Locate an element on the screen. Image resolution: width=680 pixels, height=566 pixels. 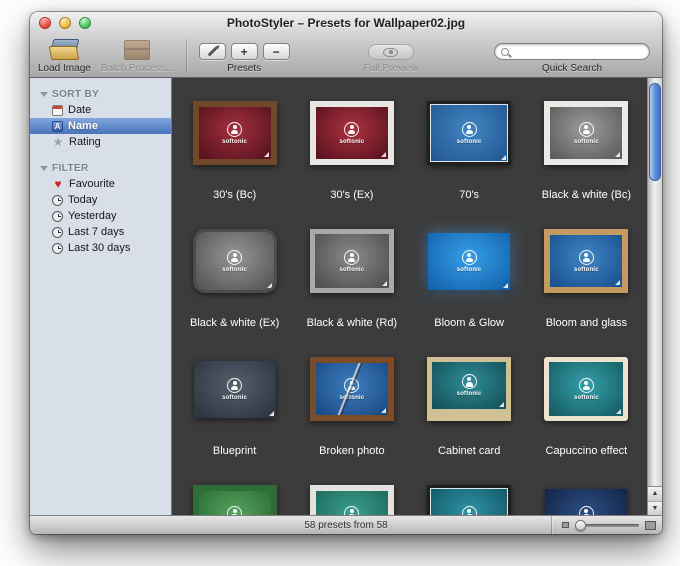
preset-item: softonic Black & white (Ex) is located at coordinates (234, 278).